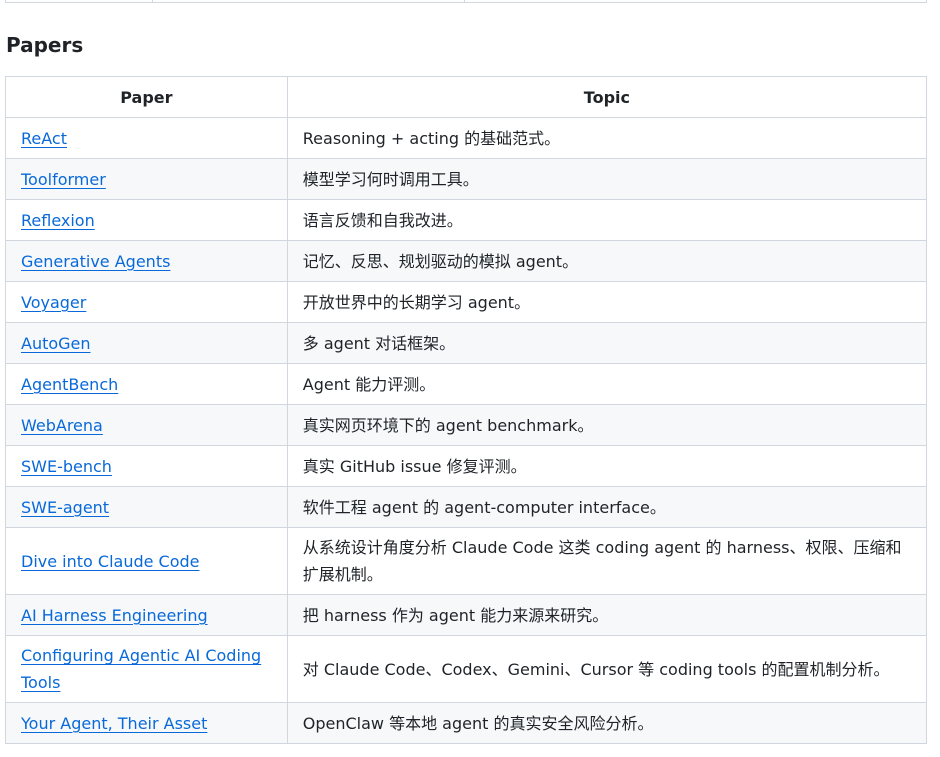 The height and width of the screenshot is (757, 940). I want to click on paper-link: SWE-bench, so click(66, 466).